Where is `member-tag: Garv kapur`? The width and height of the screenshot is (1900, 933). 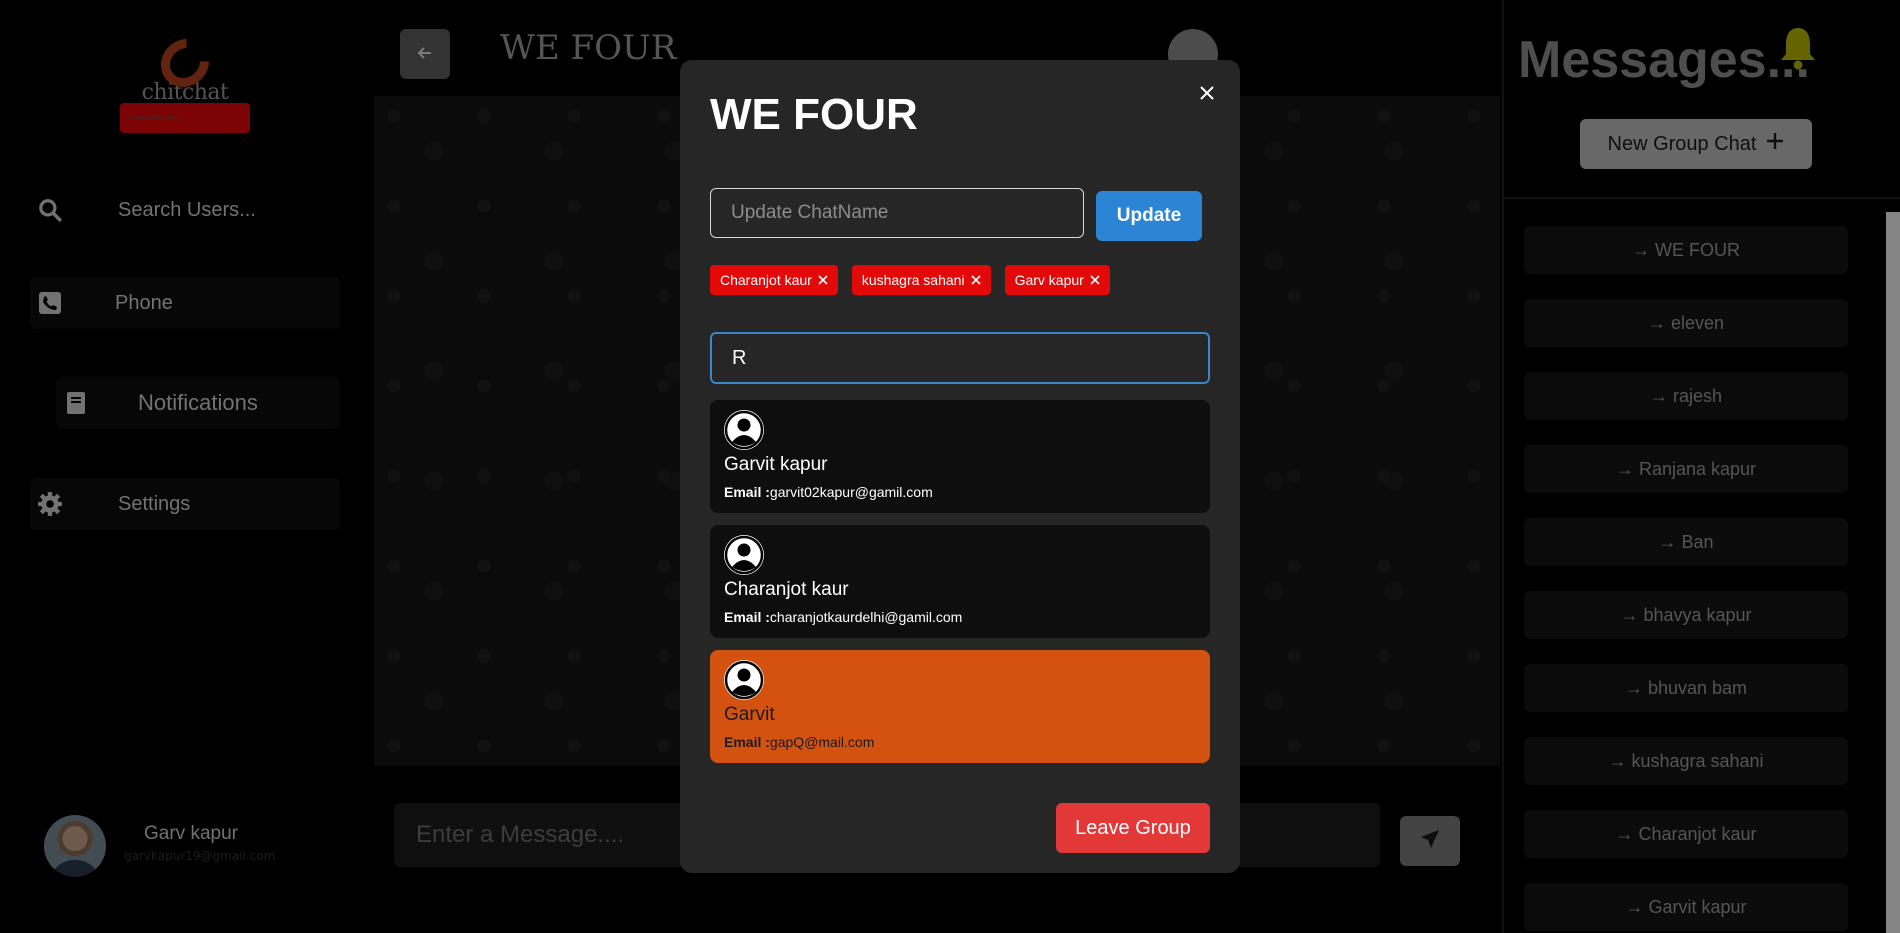 member-tag: Garv kapur is located at coordinates (1057, 280).